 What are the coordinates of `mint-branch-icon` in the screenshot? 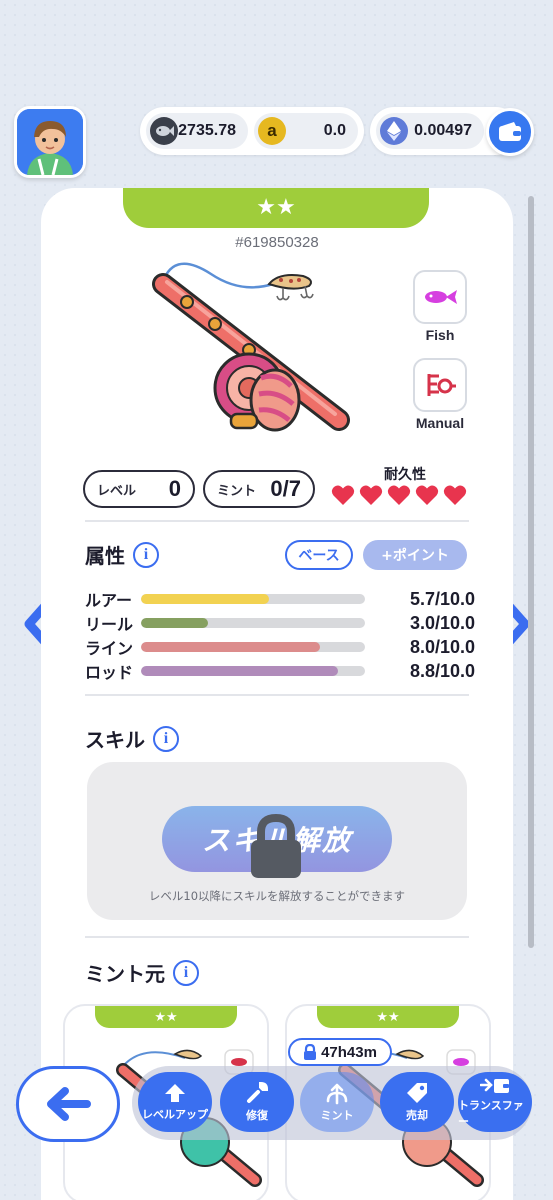 It's located at (337, 1094).